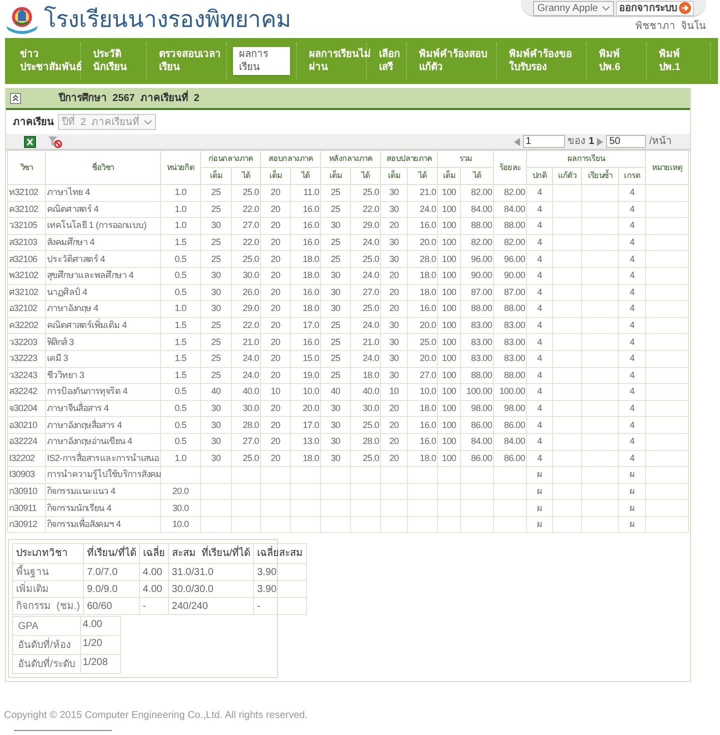 The width and height of the screenshot is (720, 735). I want to click on table-cell: คณิตศาสตร์ 4, so click(103, 209).